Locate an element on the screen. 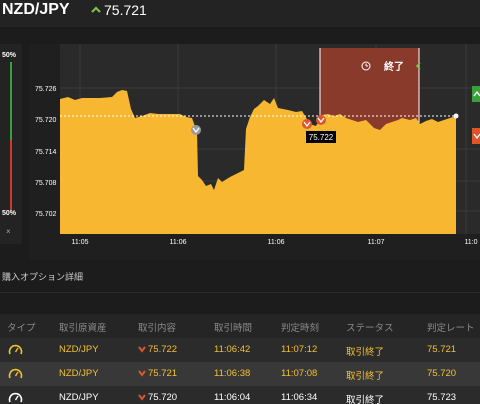  up-button is located at coordinates (476, 94).